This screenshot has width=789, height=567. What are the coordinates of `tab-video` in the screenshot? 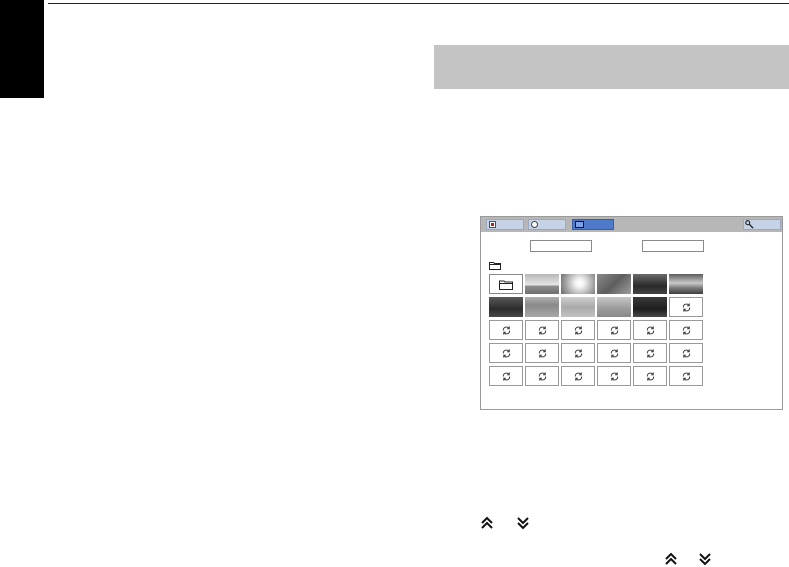 It's located at (593, 224).